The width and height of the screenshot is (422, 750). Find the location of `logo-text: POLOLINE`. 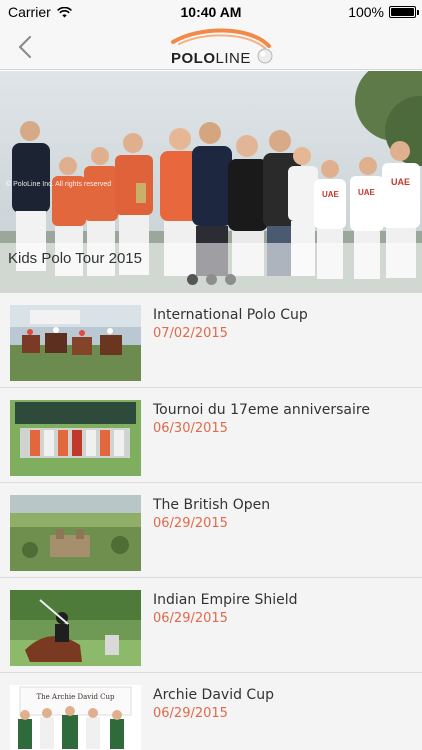

logo-text: POLOLINE is located at coordinates (211, 58).